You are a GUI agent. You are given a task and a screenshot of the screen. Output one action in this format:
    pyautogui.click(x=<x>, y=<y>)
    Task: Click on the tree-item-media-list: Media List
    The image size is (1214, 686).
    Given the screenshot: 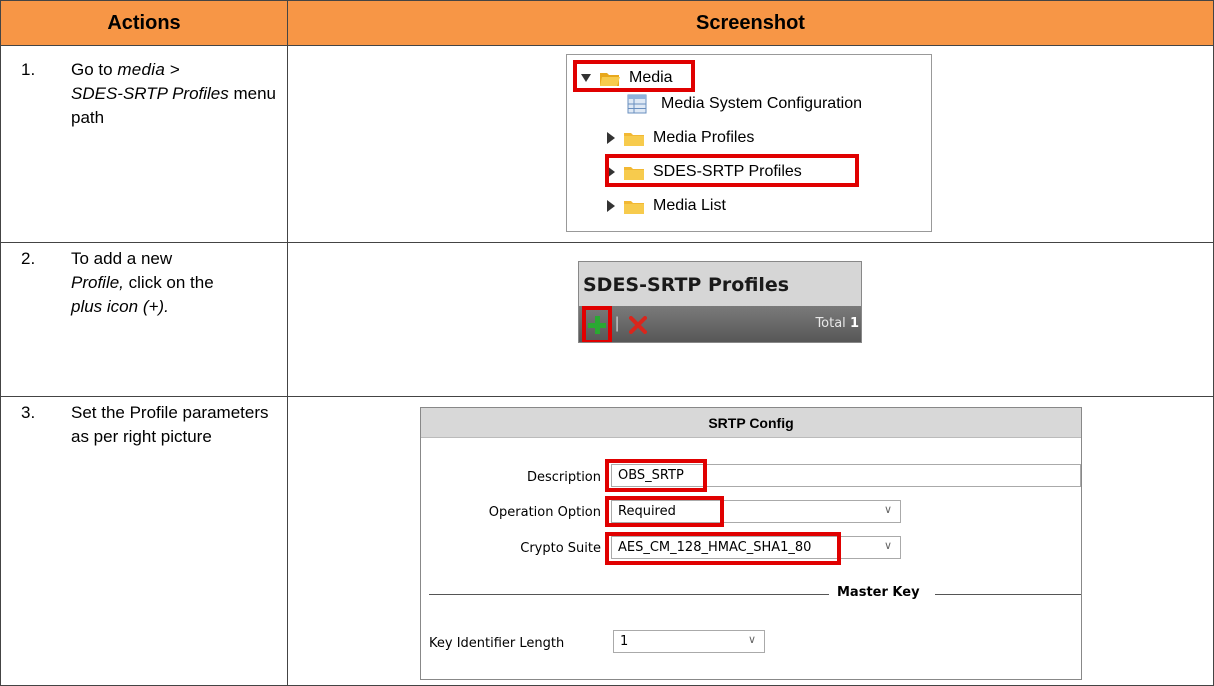 What is the action you would take?
    pyautogui.click(x=666, y=206)
    